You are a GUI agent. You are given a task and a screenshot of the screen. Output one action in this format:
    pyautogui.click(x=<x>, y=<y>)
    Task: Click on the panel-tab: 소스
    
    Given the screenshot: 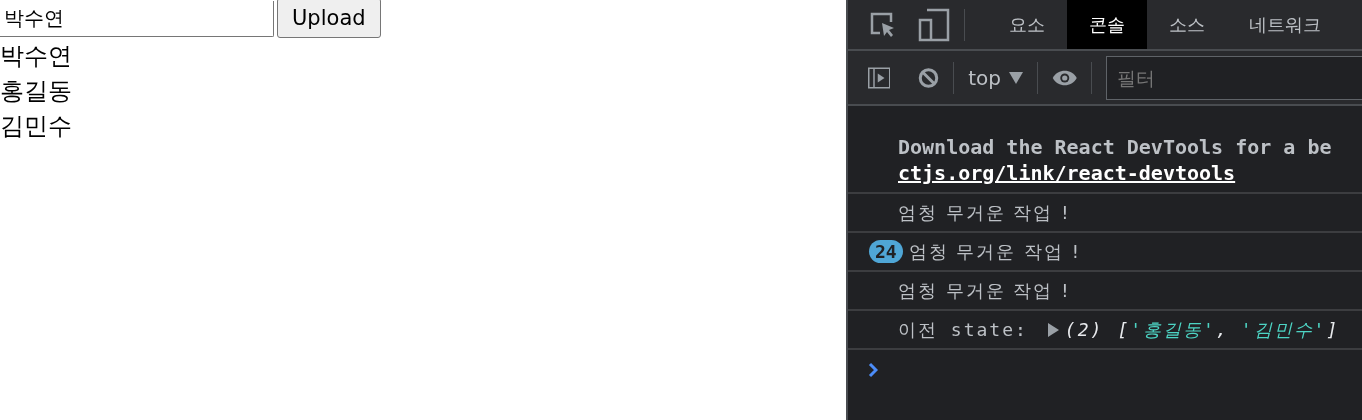 What is the action you would take?
    pyautogui.click(x=1187, y=24)
    